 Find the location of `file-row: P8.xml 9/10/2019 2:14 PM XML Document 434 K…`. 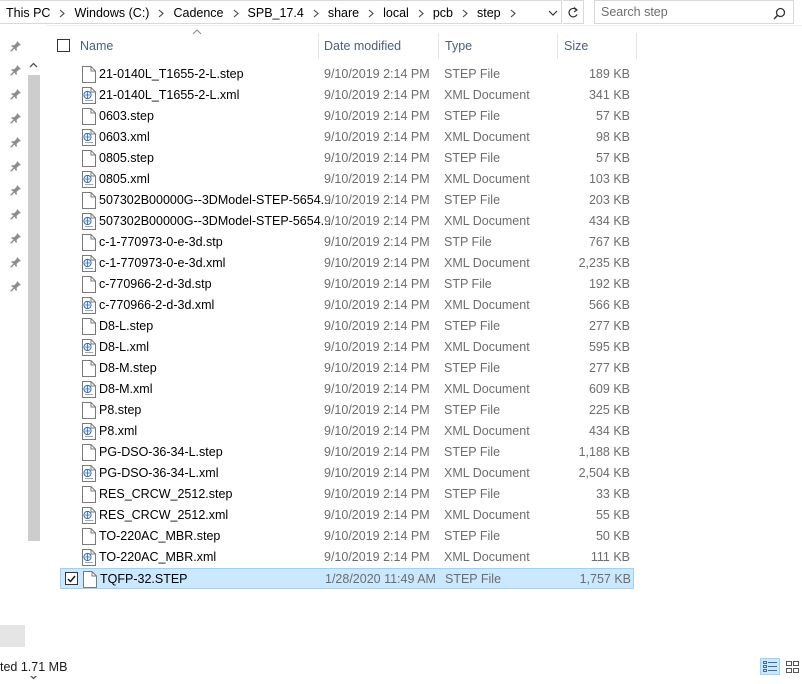

file-row: P8.xml 9/10/2019 2:14 PM XML Document 434 K… is located at coordinates (347, 431).